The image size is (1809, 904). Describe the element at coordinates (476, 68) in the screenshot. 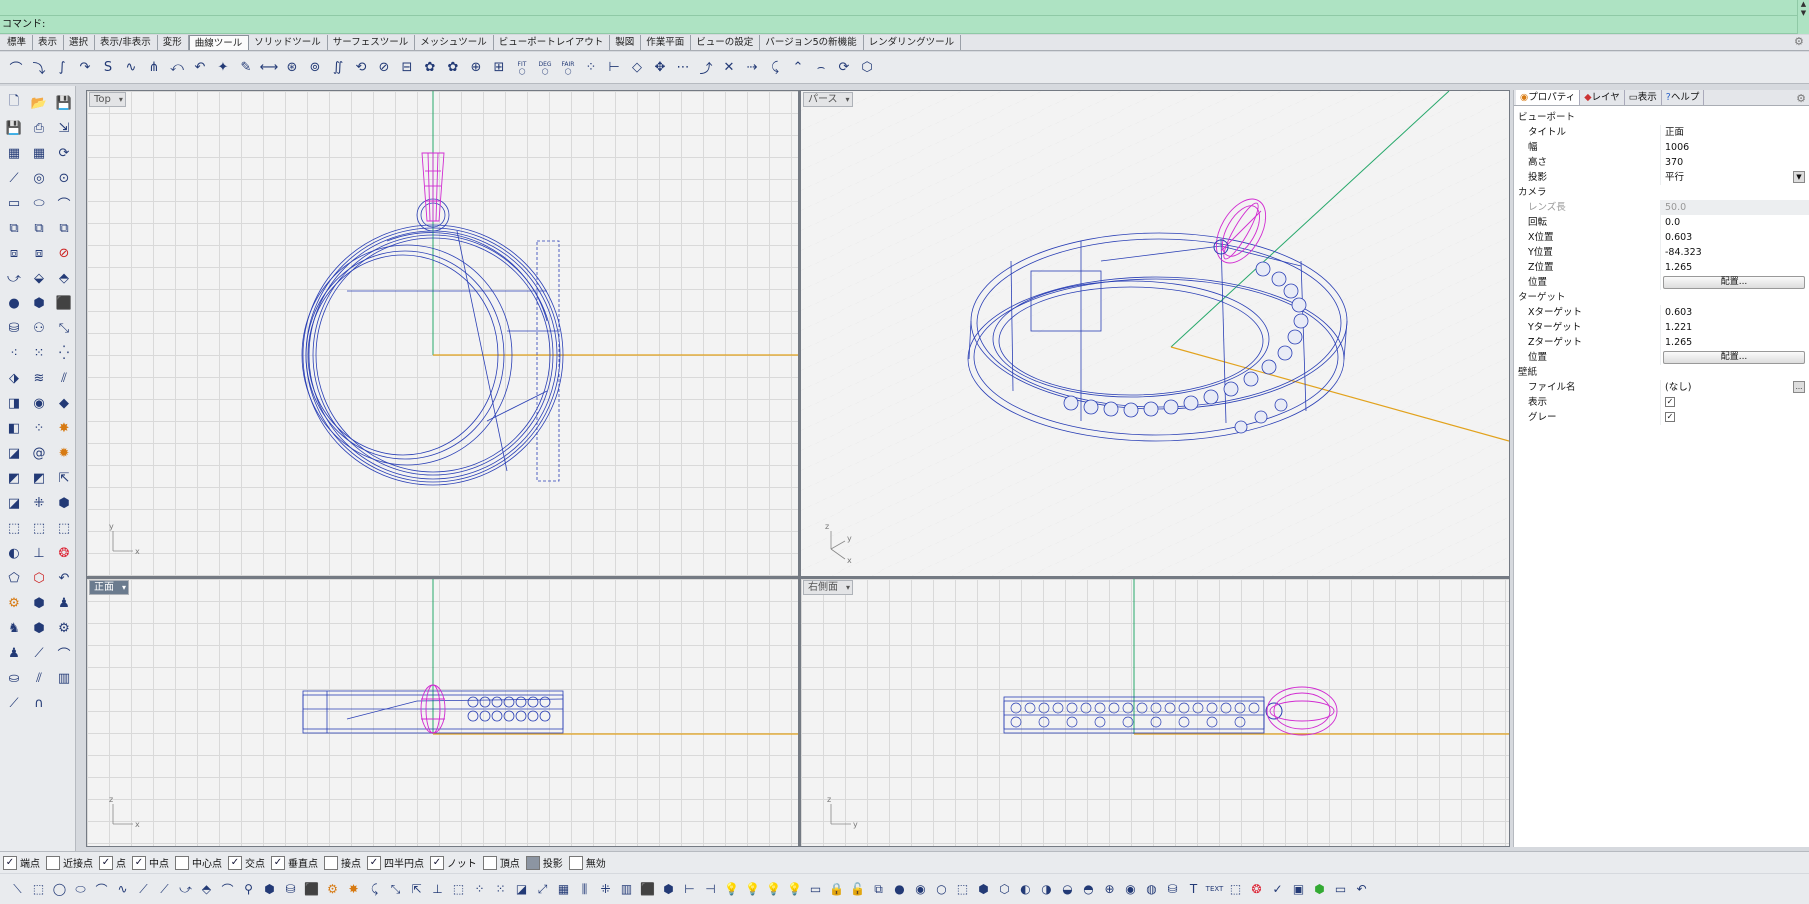

I see `curve-icon: ⊕` at that location.